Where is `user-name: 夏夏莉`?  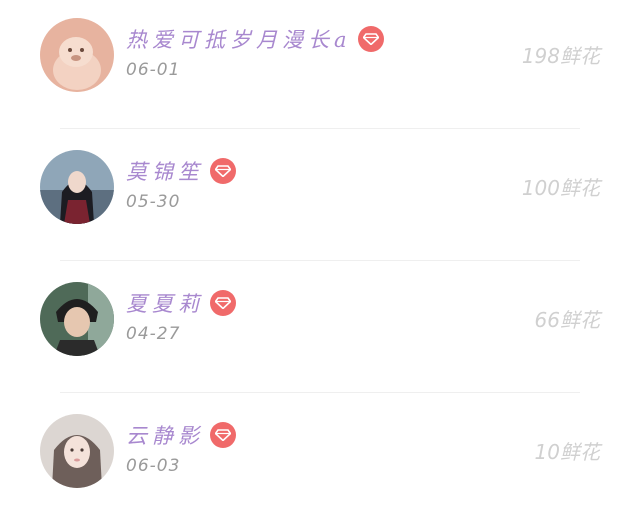 user-name: 夏夏莉 is located at coordinates (165, 303).